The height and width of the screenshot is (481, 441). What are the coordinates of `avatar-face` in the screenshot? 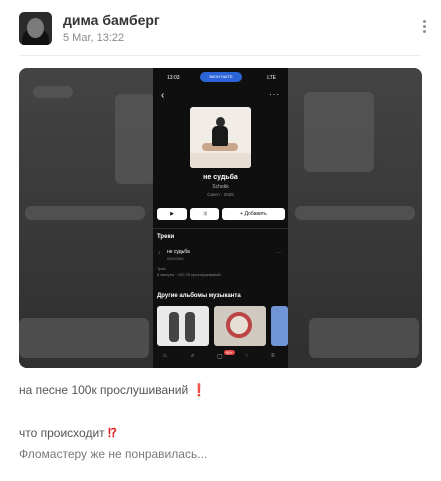 It's located at (35, 28).